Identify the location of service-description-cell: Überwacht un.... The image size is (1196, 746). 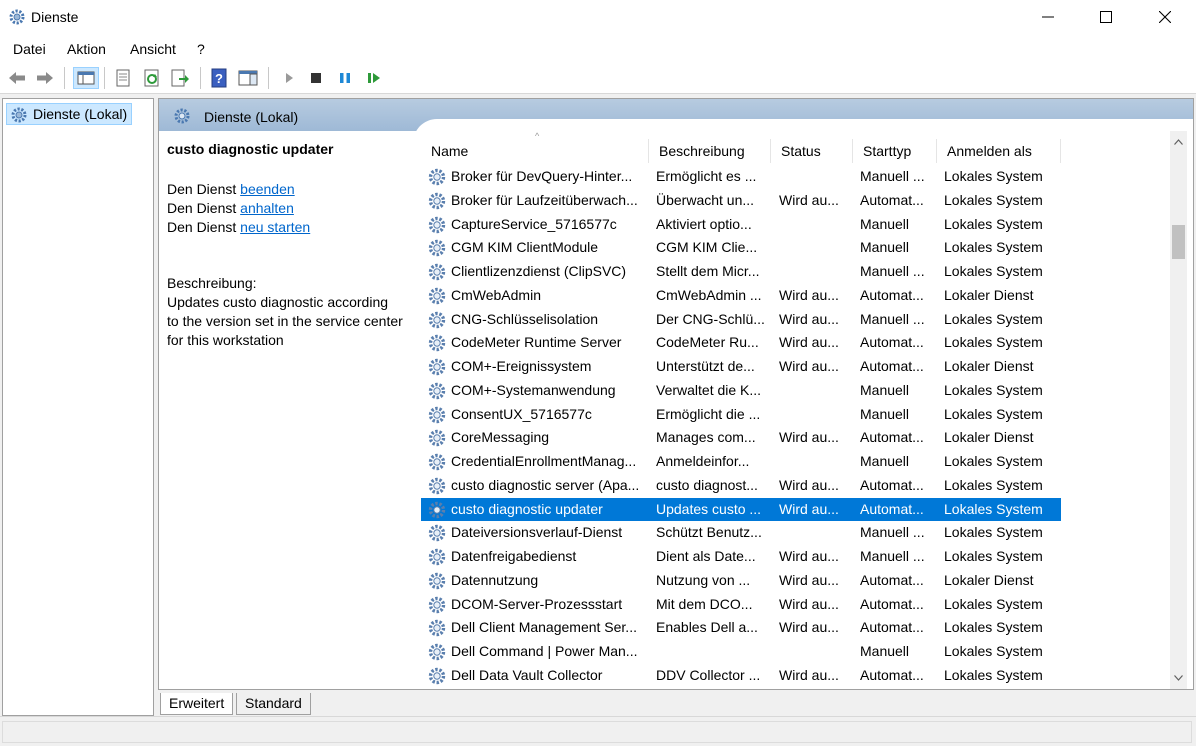
(705, 199).